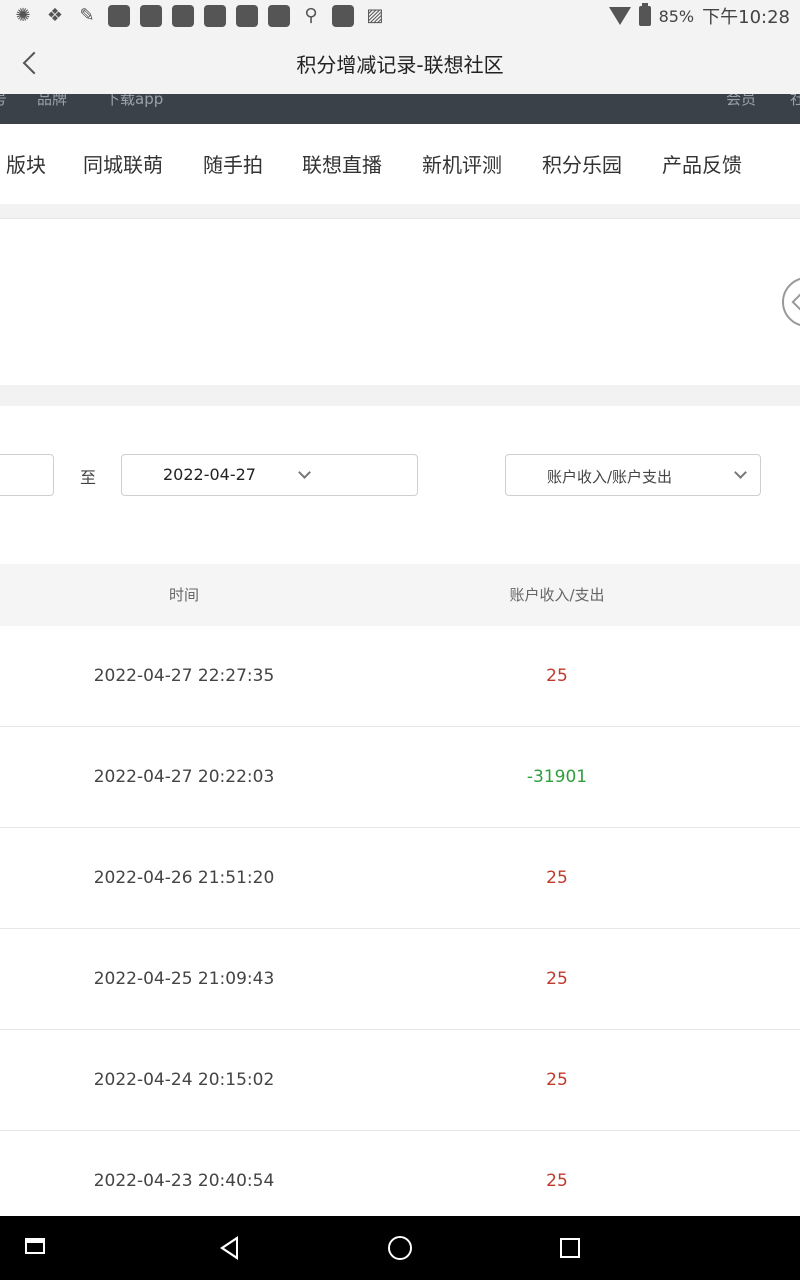 The image size is (800, 1280). I want to click on back-button, so click(31, 63).